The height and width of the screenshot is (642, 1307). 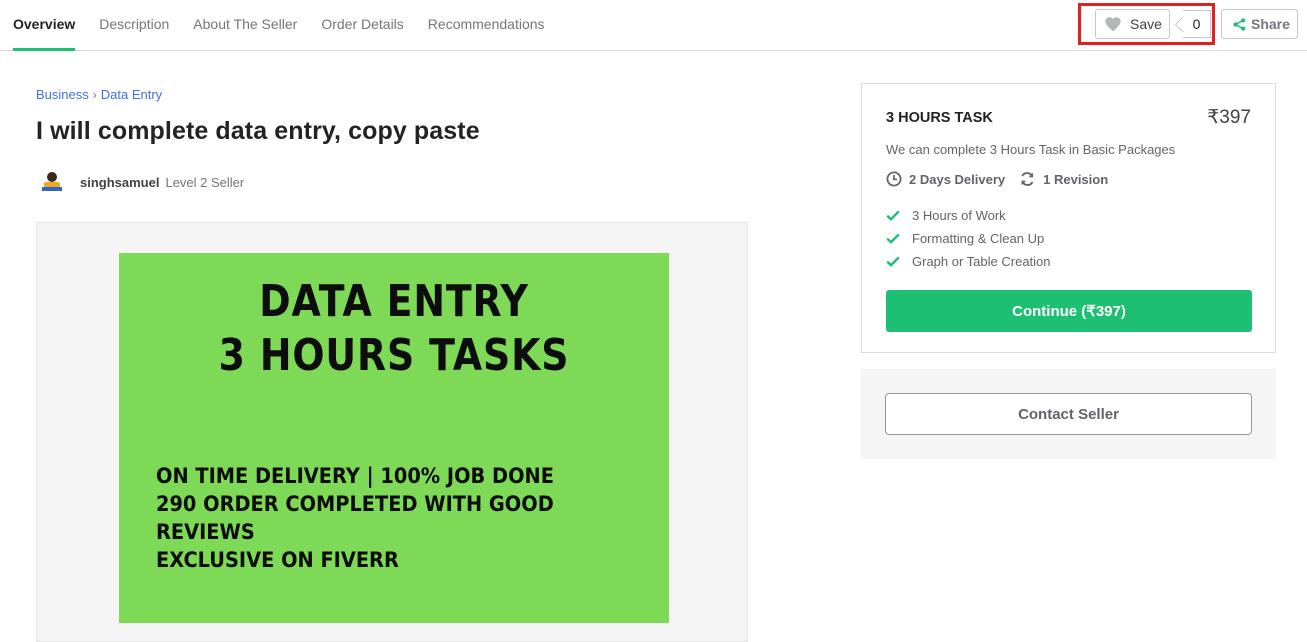 I want to click on breadcrumb-data-entry: Data Entry, so click(x=131, y=94).